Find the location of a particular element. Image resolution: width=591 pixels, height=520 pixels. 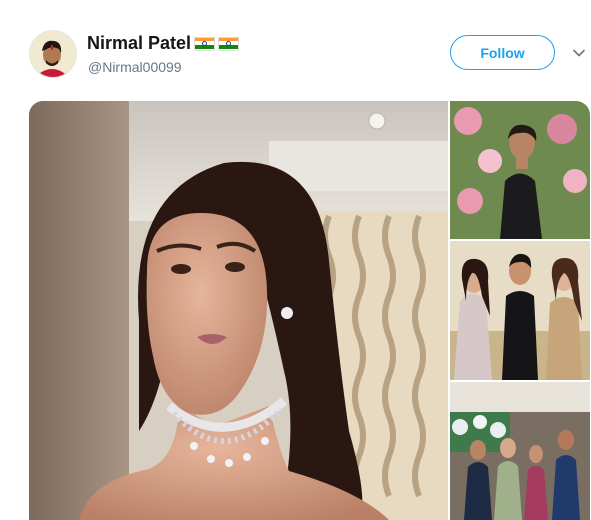

author-name-row: Nirmal Patel is located at coordinates (163, 43).